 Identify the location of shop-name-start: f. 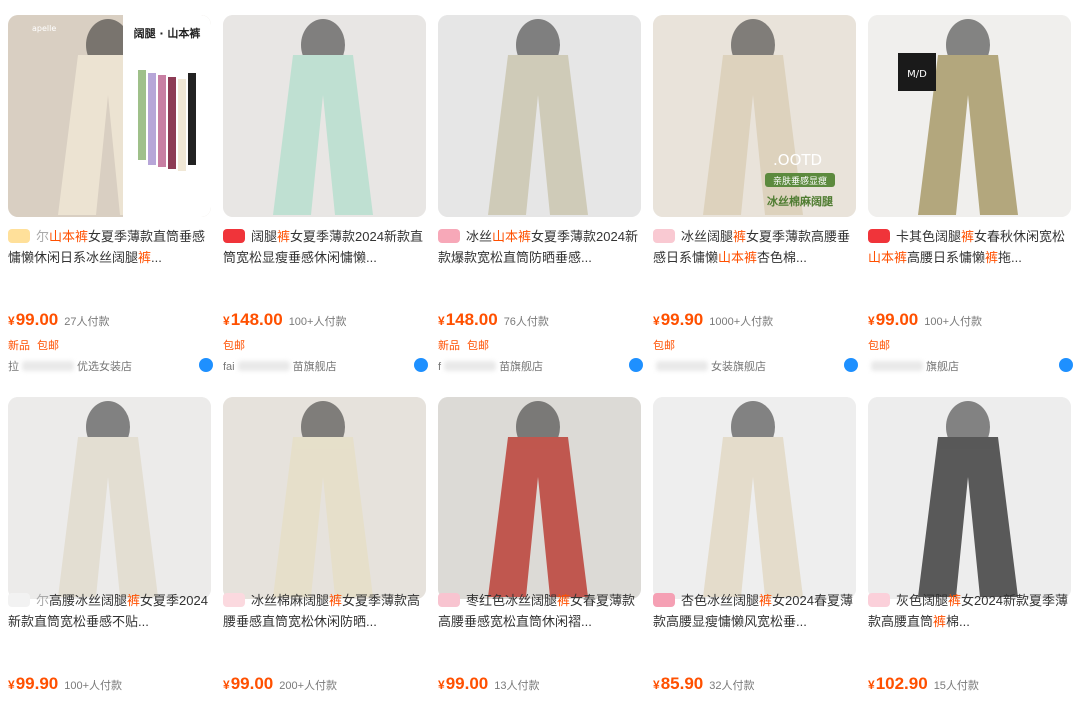
(440, 367).